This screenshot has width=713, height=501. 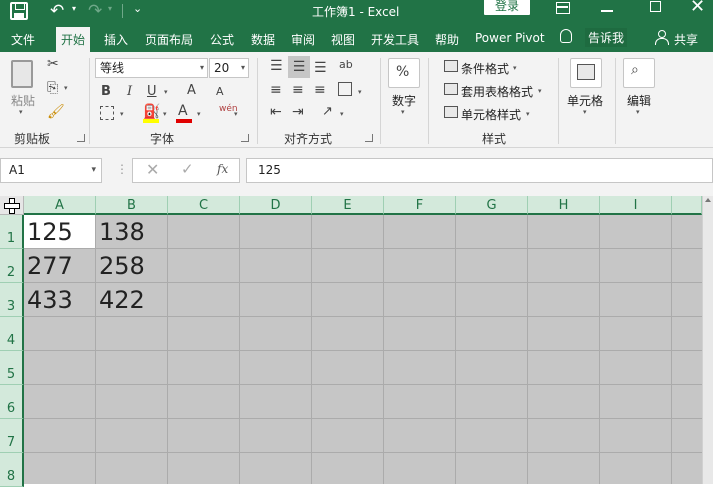 What do you see at coordinates (563, 8) in the screenshot?
I see `ribbon-display-options-icon` at bounding box center [563, 8].